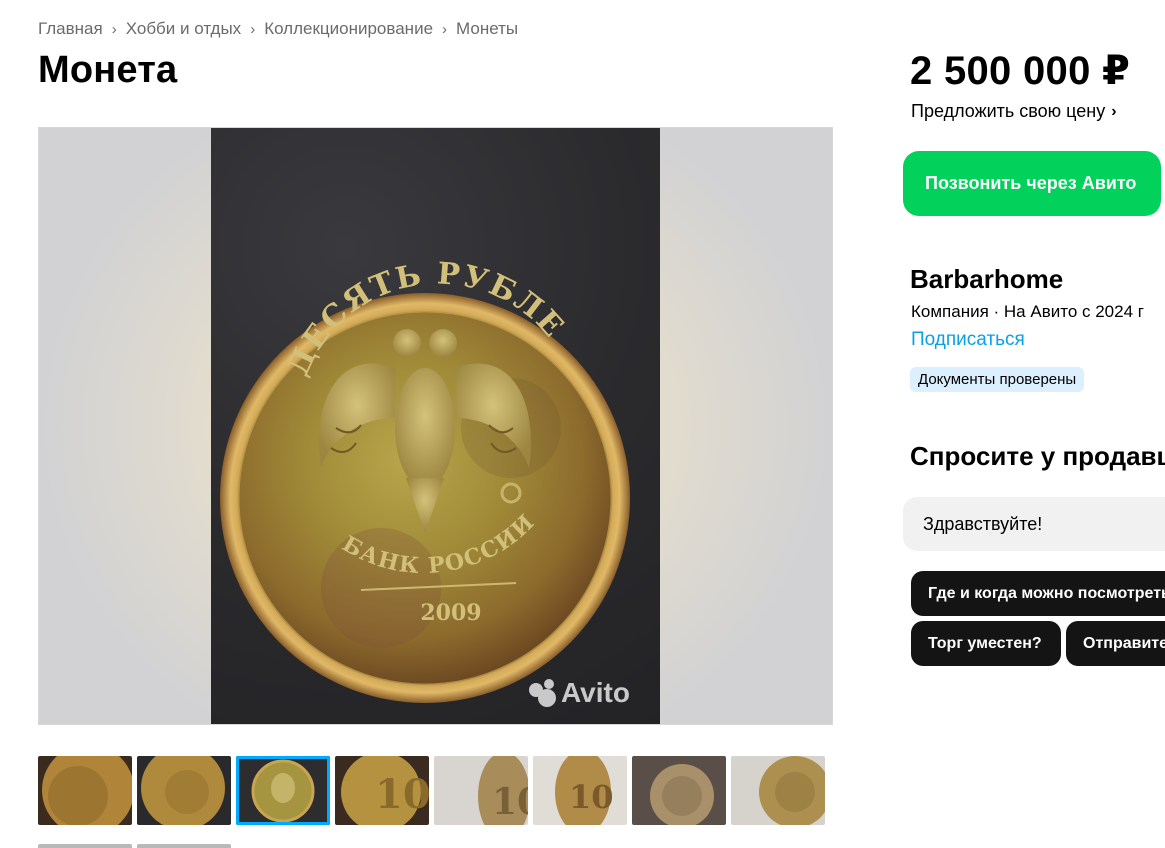  Describe the element at coordinates (183, 29) in the screenshot. I see `breadcrumb-hobby: Хобби и отдых` at that location.